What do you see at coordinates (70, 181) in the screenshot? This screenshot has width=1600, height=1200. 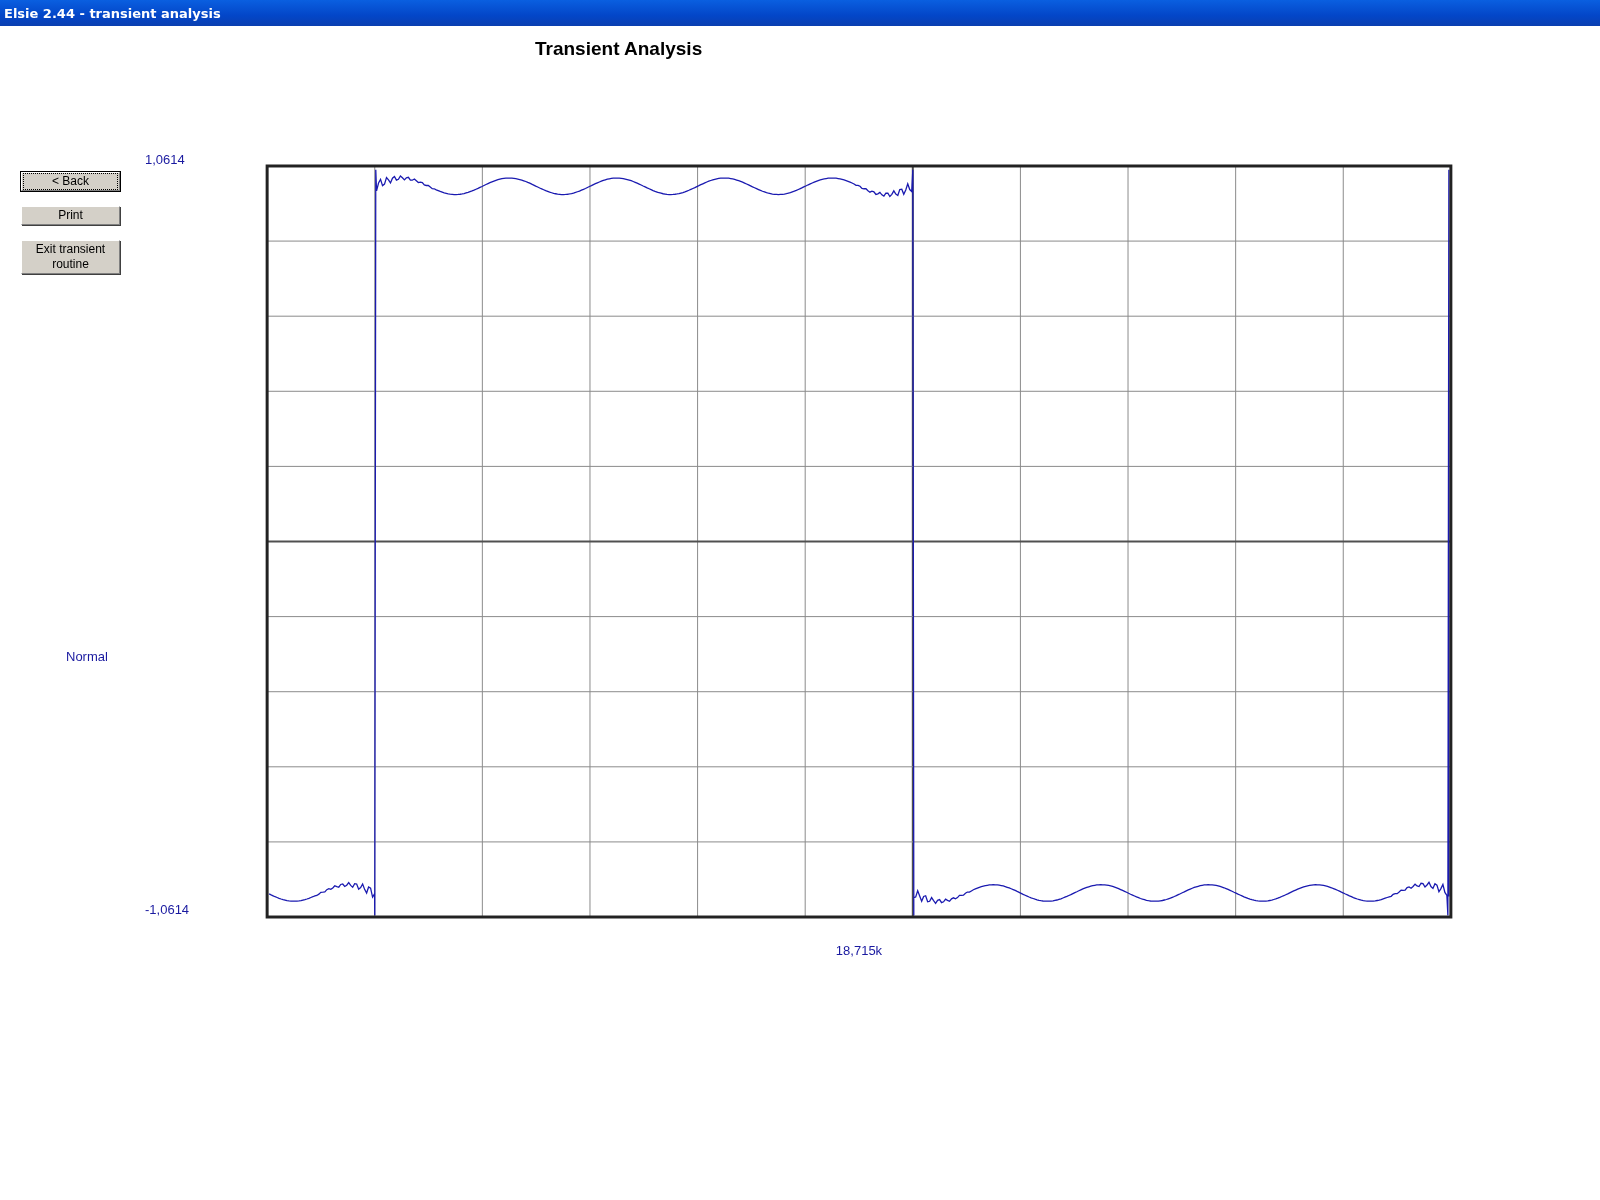 I see `back-button: < Back` at bounding box center [70, 181].